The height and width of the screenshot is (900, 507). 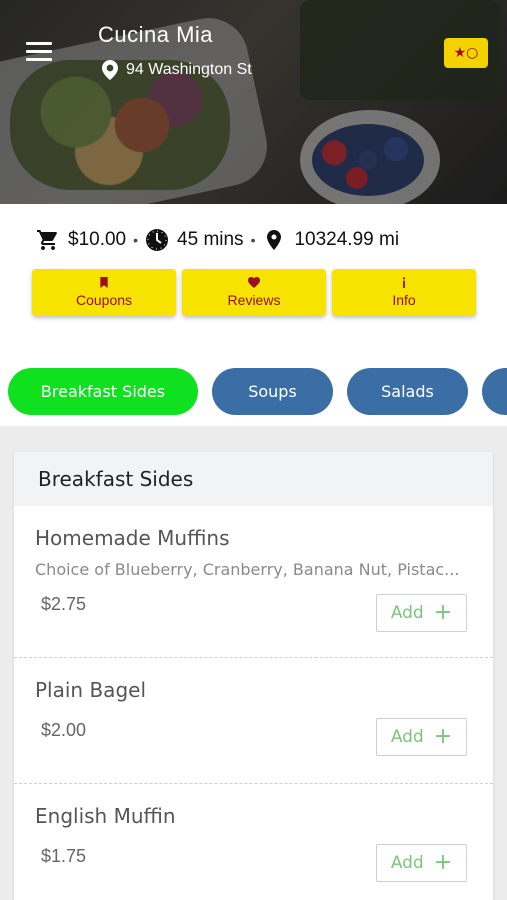 What do you see at coordinates (253, 842) in the screenshot?
I see `menu-item: English Muffin $1.75 Add +` at bounding box center [253, 842].